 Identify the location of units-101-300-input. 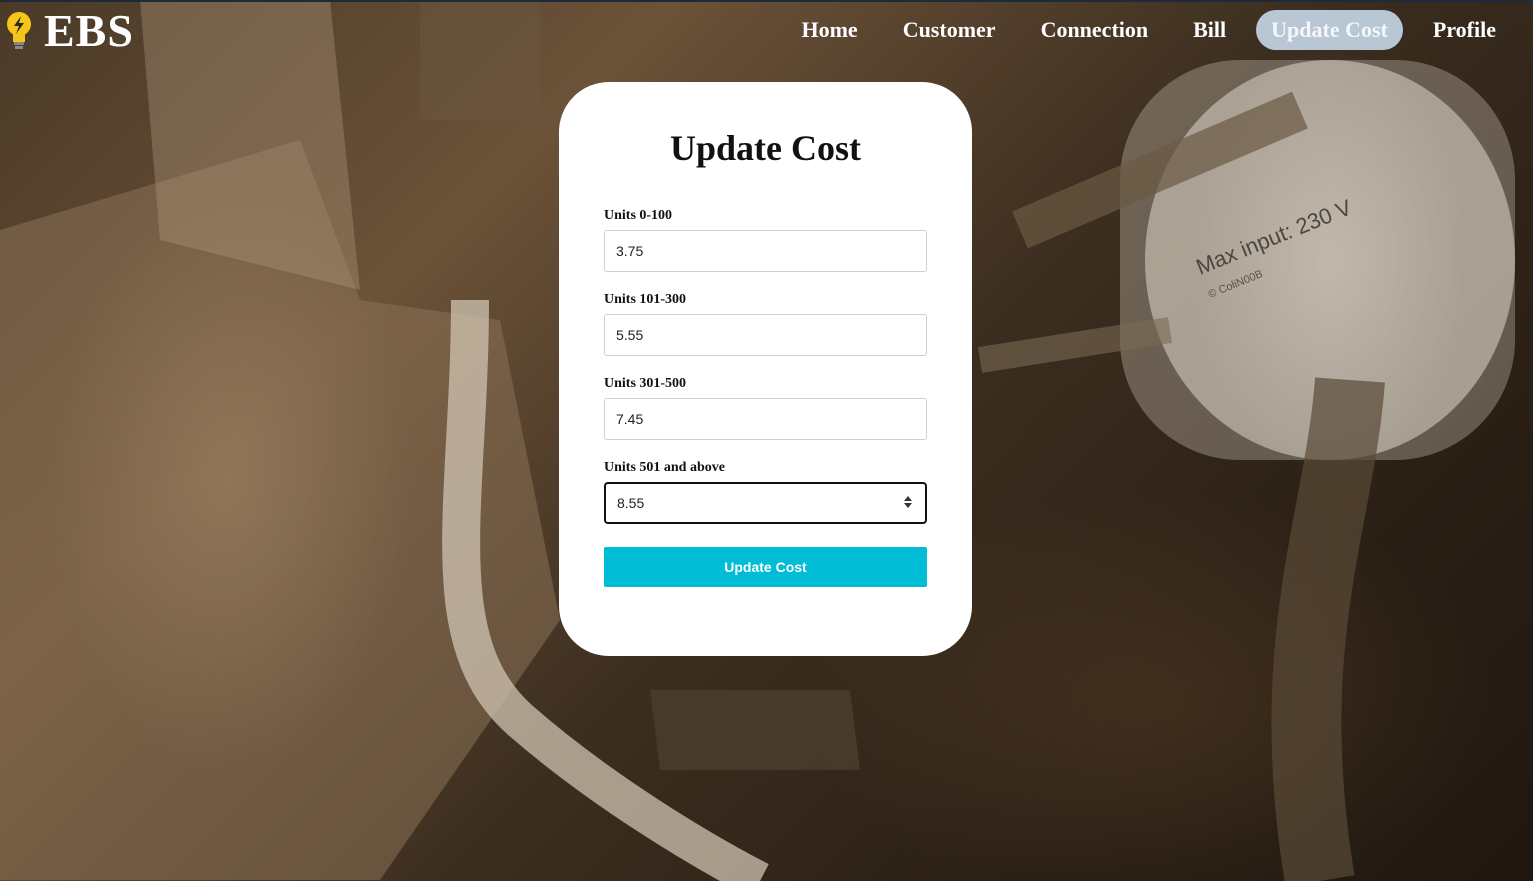
(765, 335).